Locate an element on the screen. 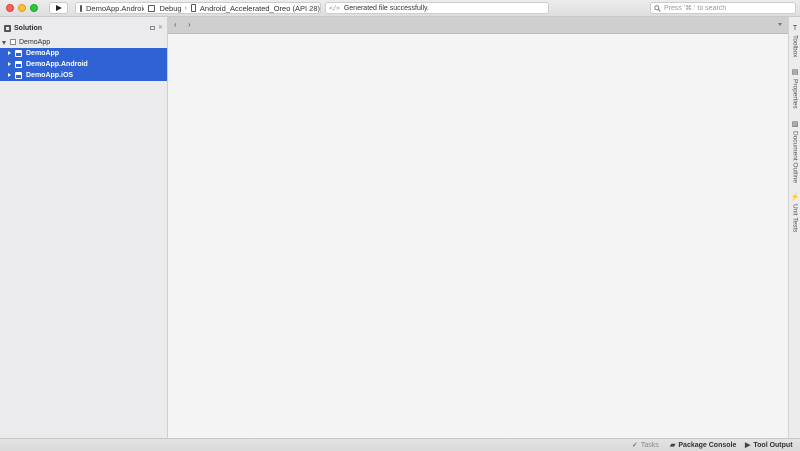 The height and width of the screenshot is (451, 800). configuration-icon is located at coordinates (151, 8).